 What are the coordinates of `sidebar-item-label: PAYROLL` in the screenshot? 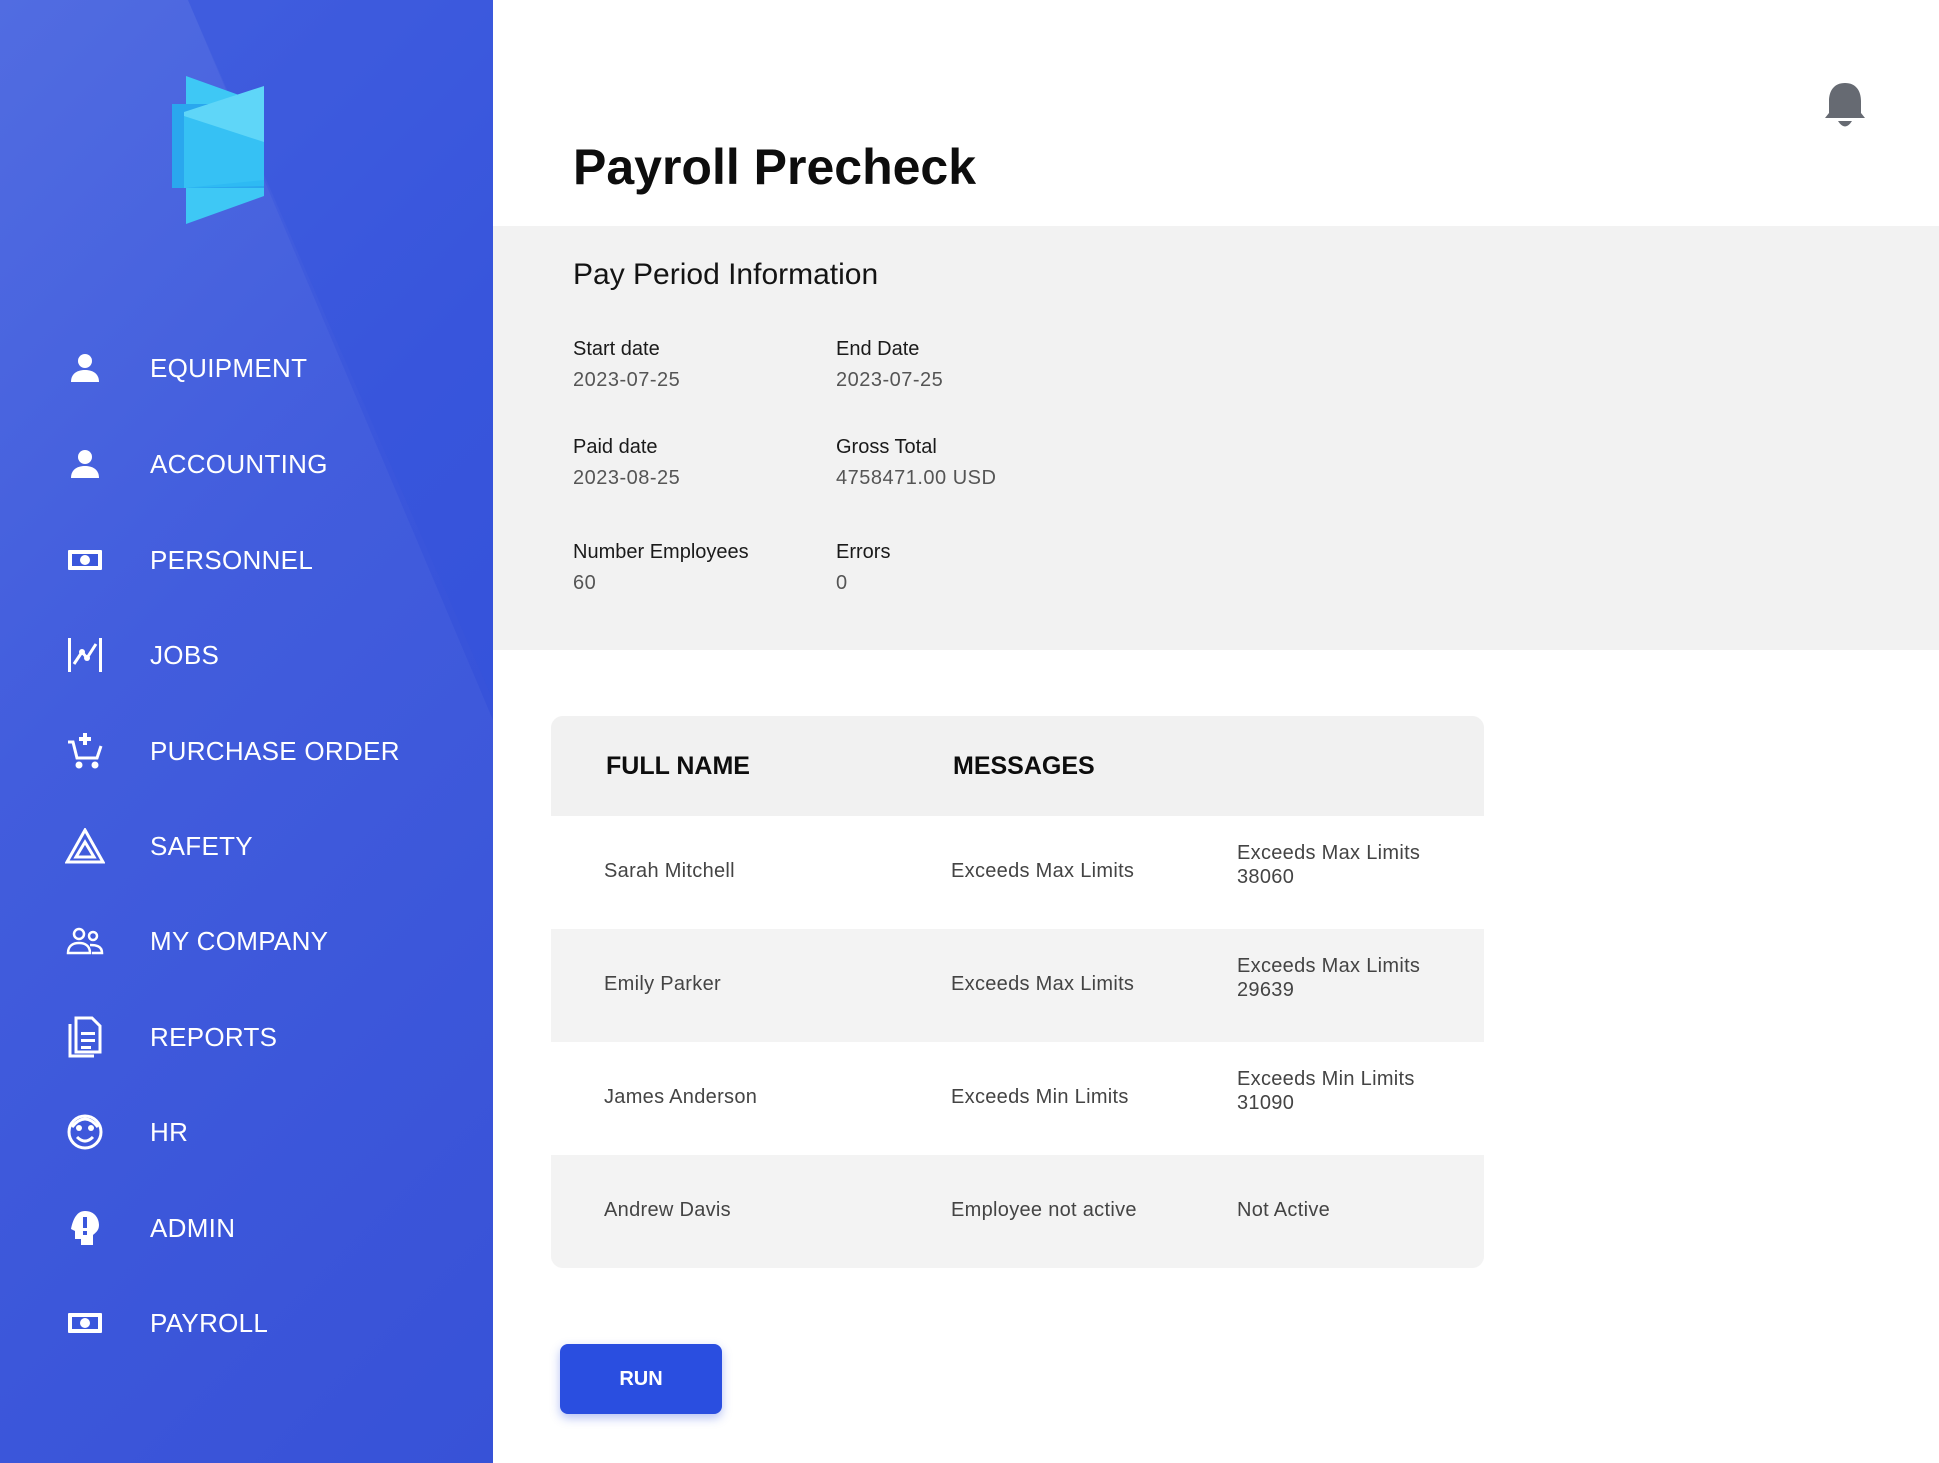 It's located at (209, 1322).